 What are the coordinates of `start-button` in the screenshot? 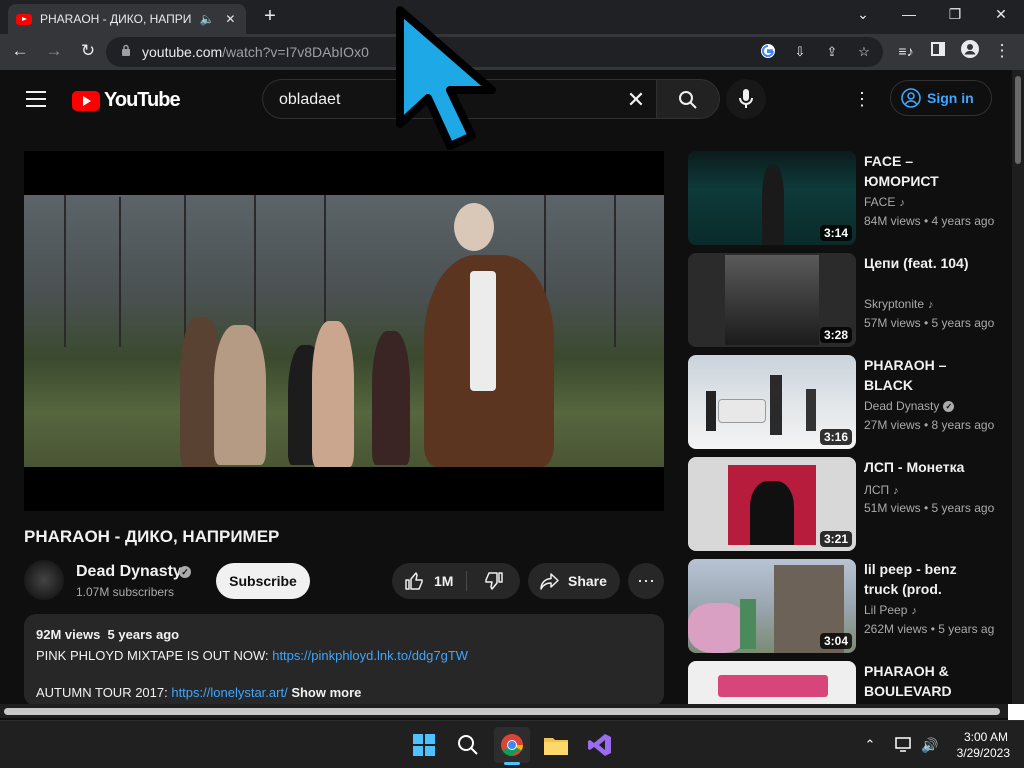 It's located at (424, 745).